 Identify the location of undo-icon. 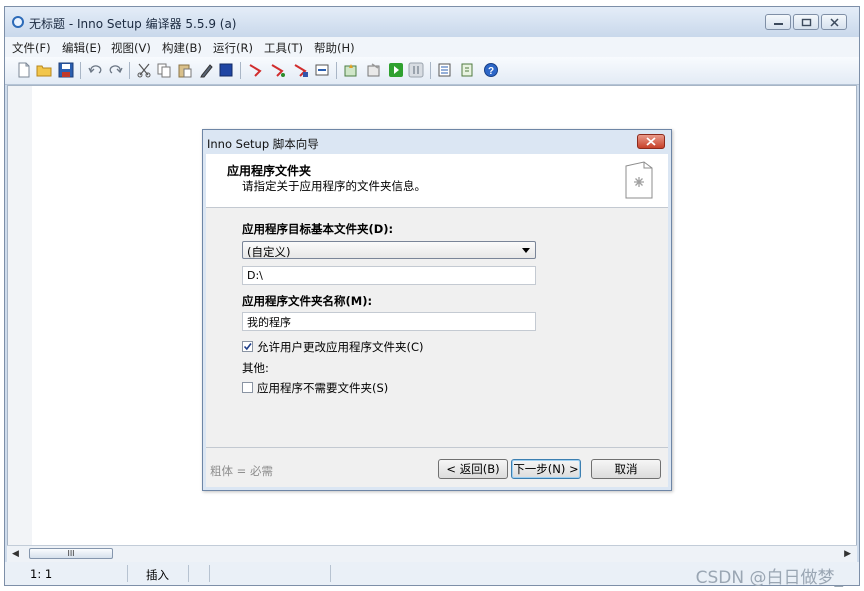
(95, 70).